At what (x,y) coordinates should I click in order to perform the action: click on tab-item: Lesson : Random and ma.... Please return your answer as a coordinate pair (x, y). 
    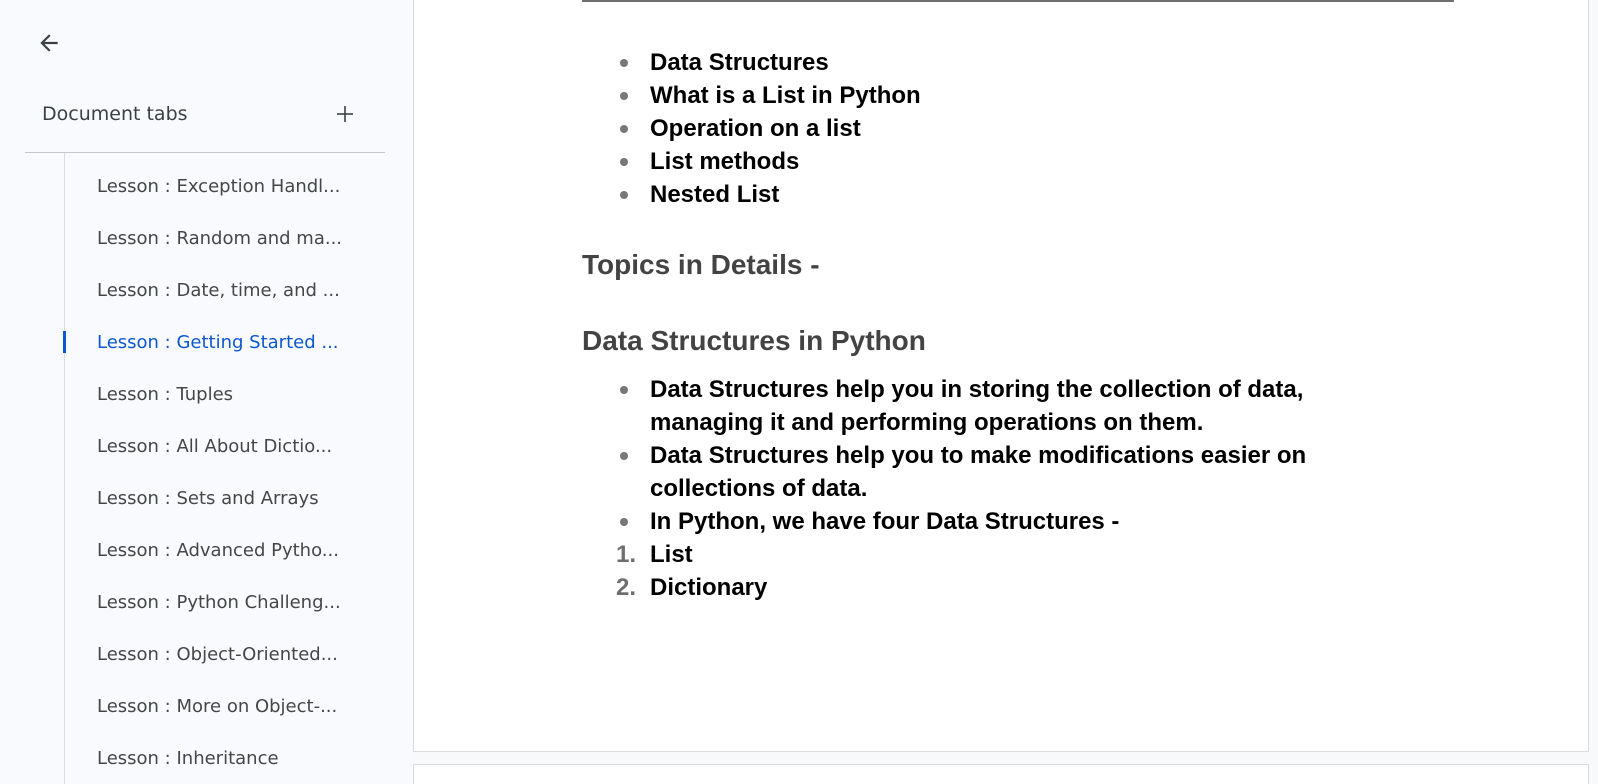
    Looking at the image, I should click on (206, 238).